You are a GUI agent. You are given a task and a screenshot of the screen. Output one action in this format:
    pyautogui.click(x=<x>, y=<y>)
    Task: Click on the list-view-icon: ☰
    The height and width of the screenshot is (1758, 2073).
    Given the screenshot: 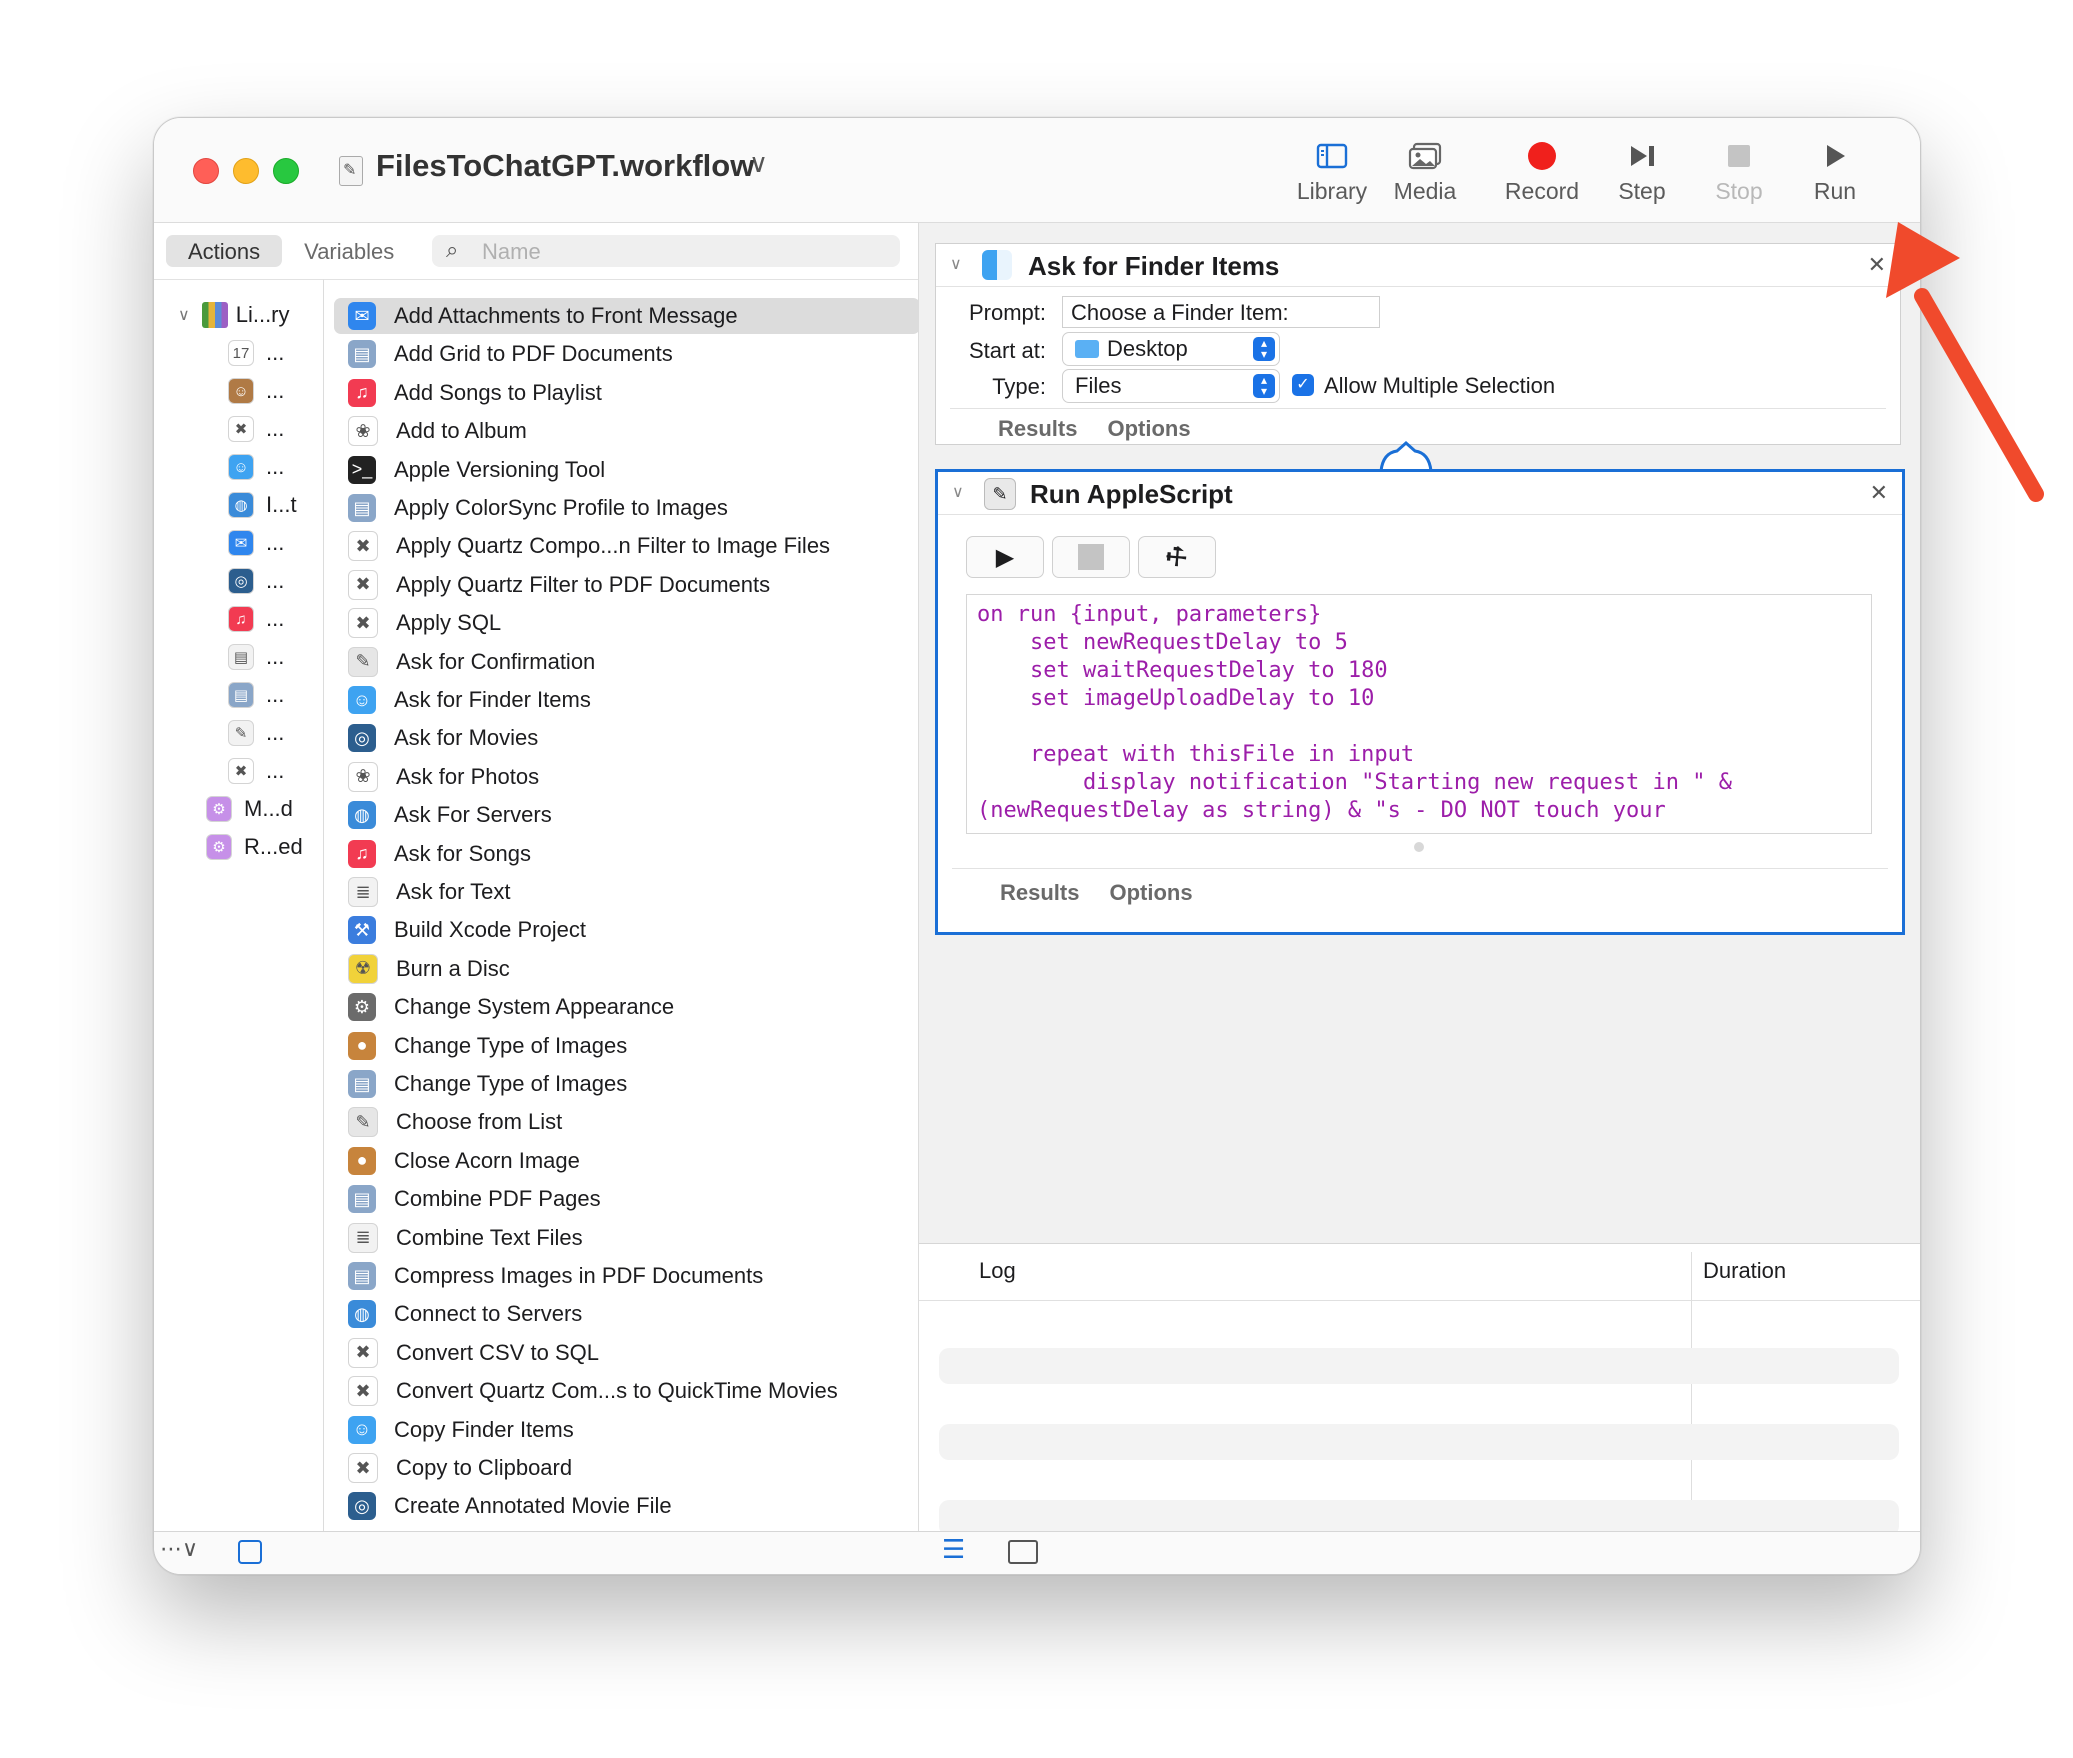 What is the action you would take?
    pyautogui.click(x=953, y=1549)
    